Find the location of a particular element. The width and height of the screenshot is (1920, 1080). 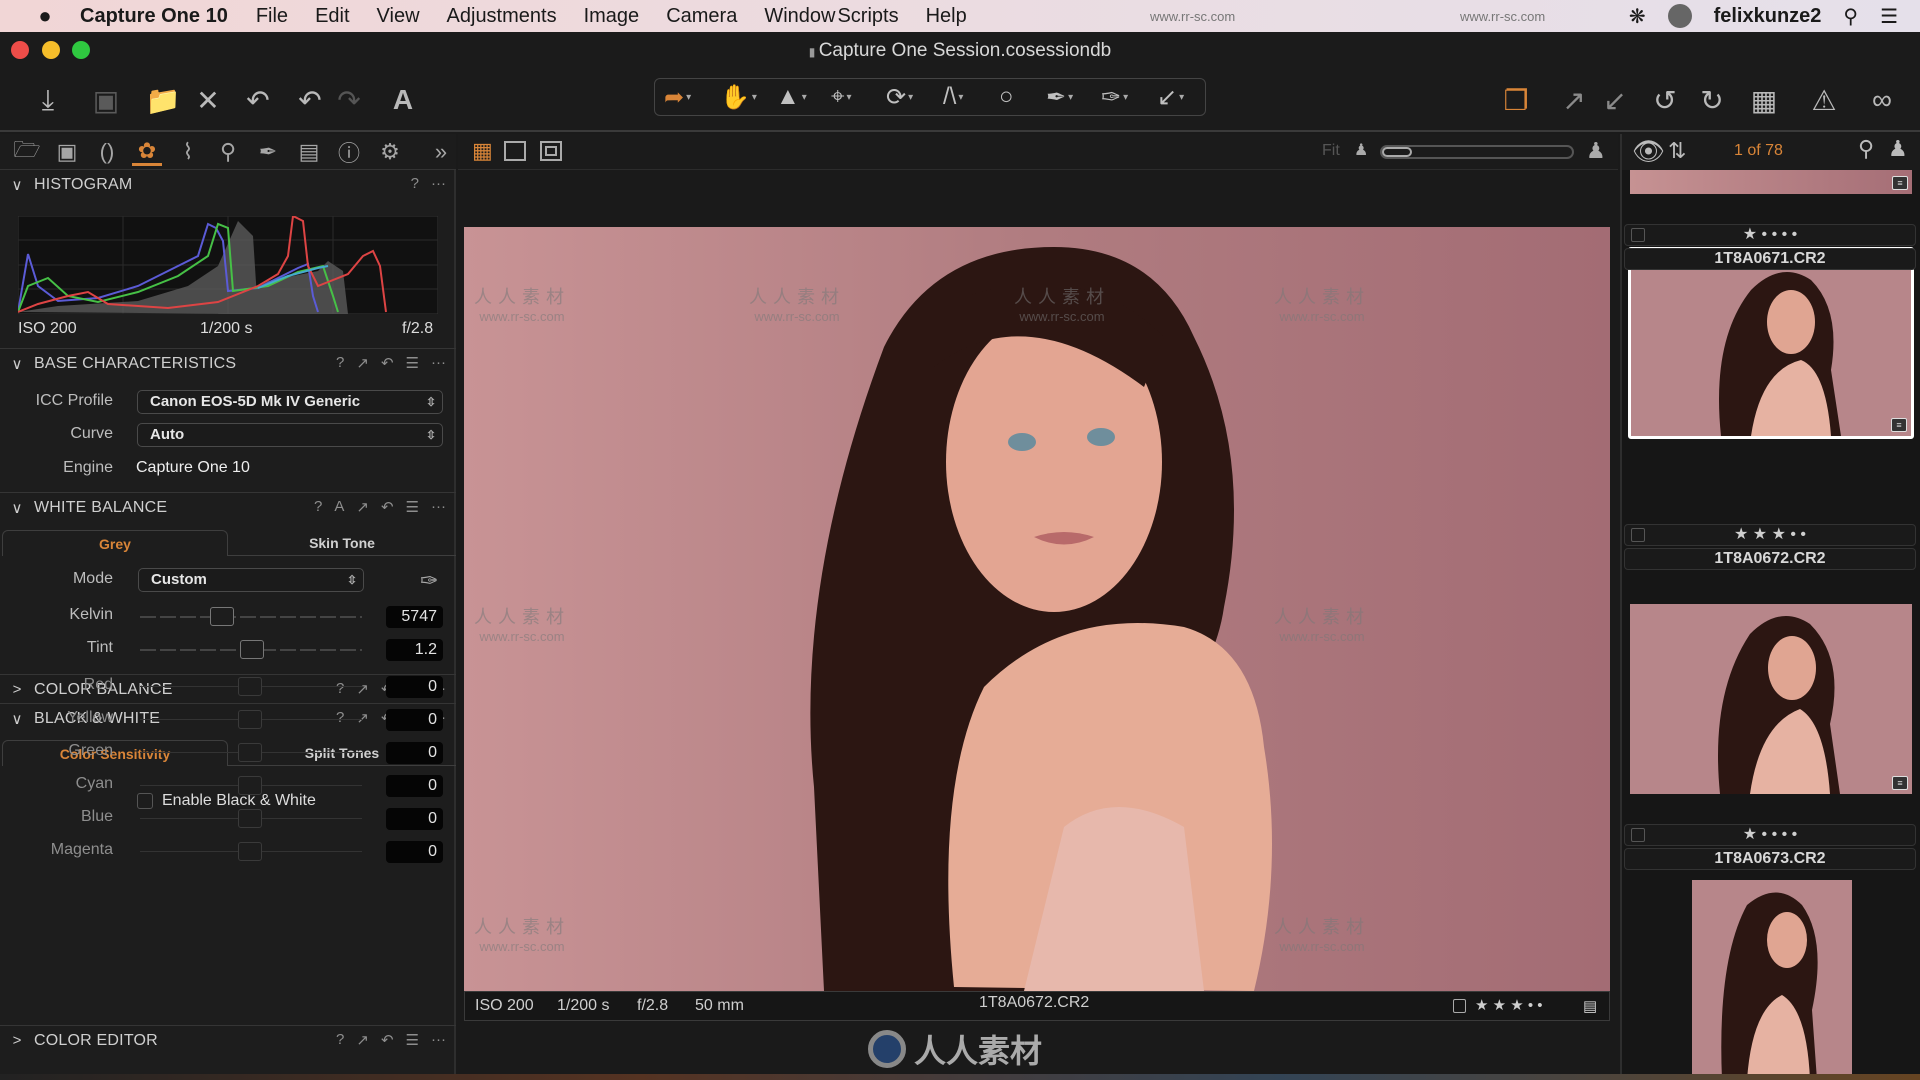

white-balance-header: ∨ WHITE BALANCE ? A ↗ ↶ ☰ ··· is located at coordinates (228, 507).